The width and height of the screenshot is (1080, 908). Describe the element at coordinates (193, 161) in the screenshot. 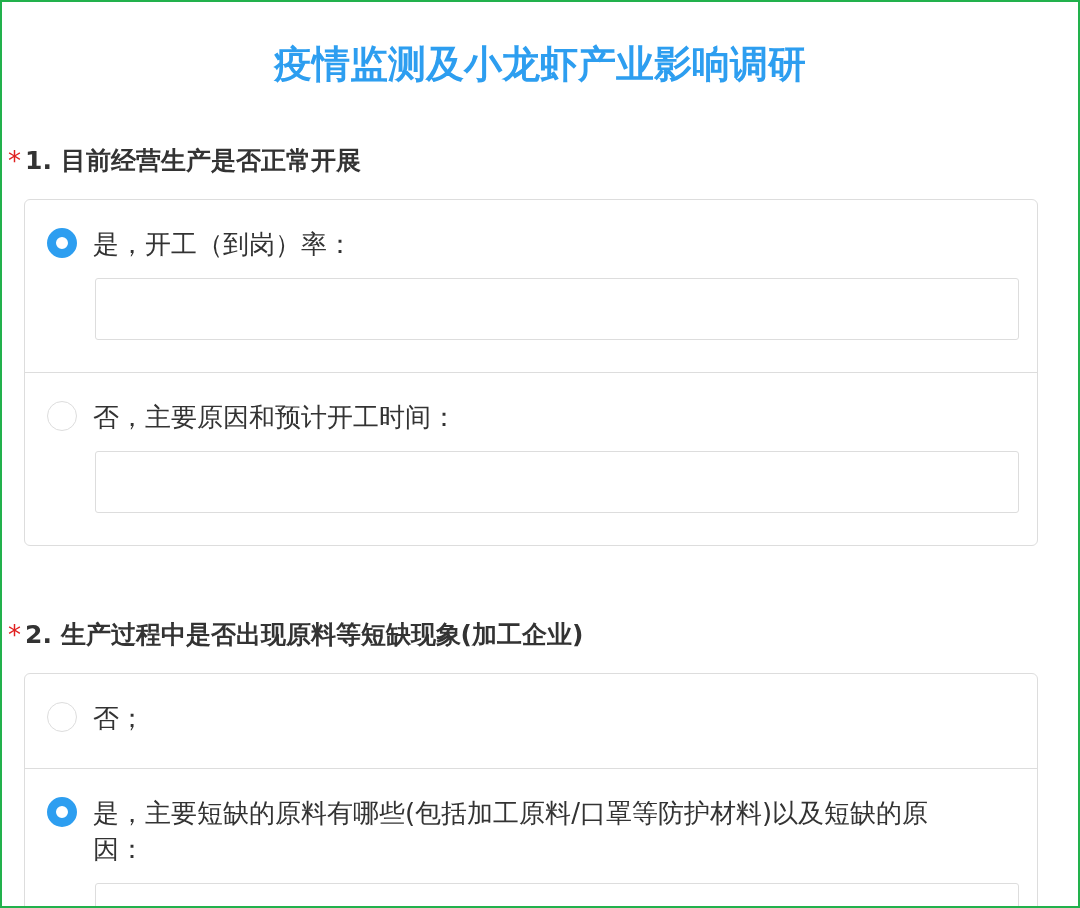

I see `question-title: 1. 目前经营生产是否正常开展` at that location.